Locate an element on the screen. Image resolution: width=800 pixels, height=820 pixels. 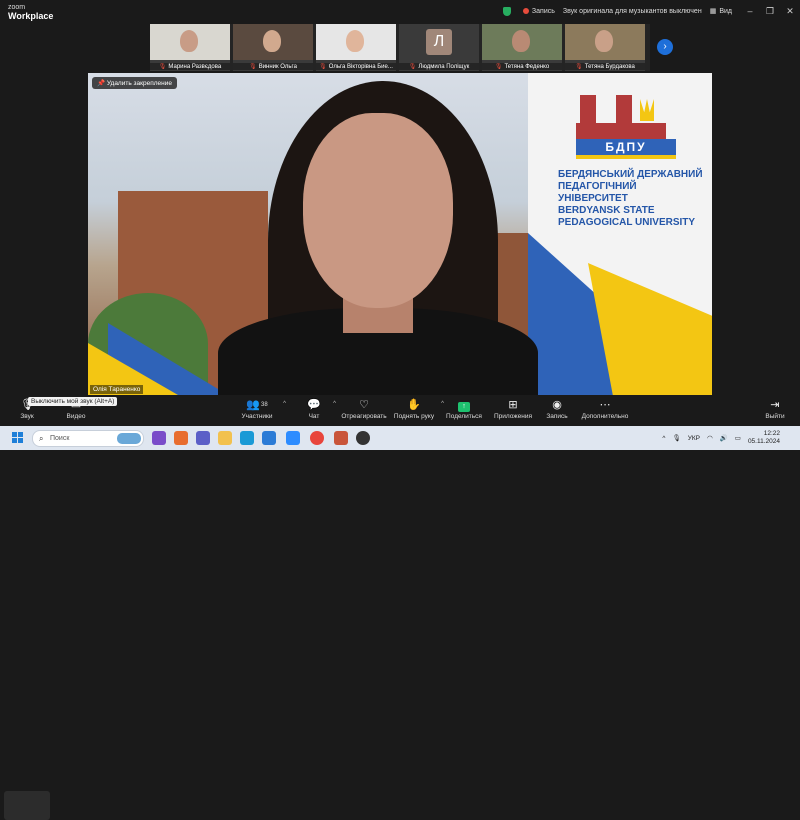
volume-icon: 🔊 is located at coordinates (724, 438).